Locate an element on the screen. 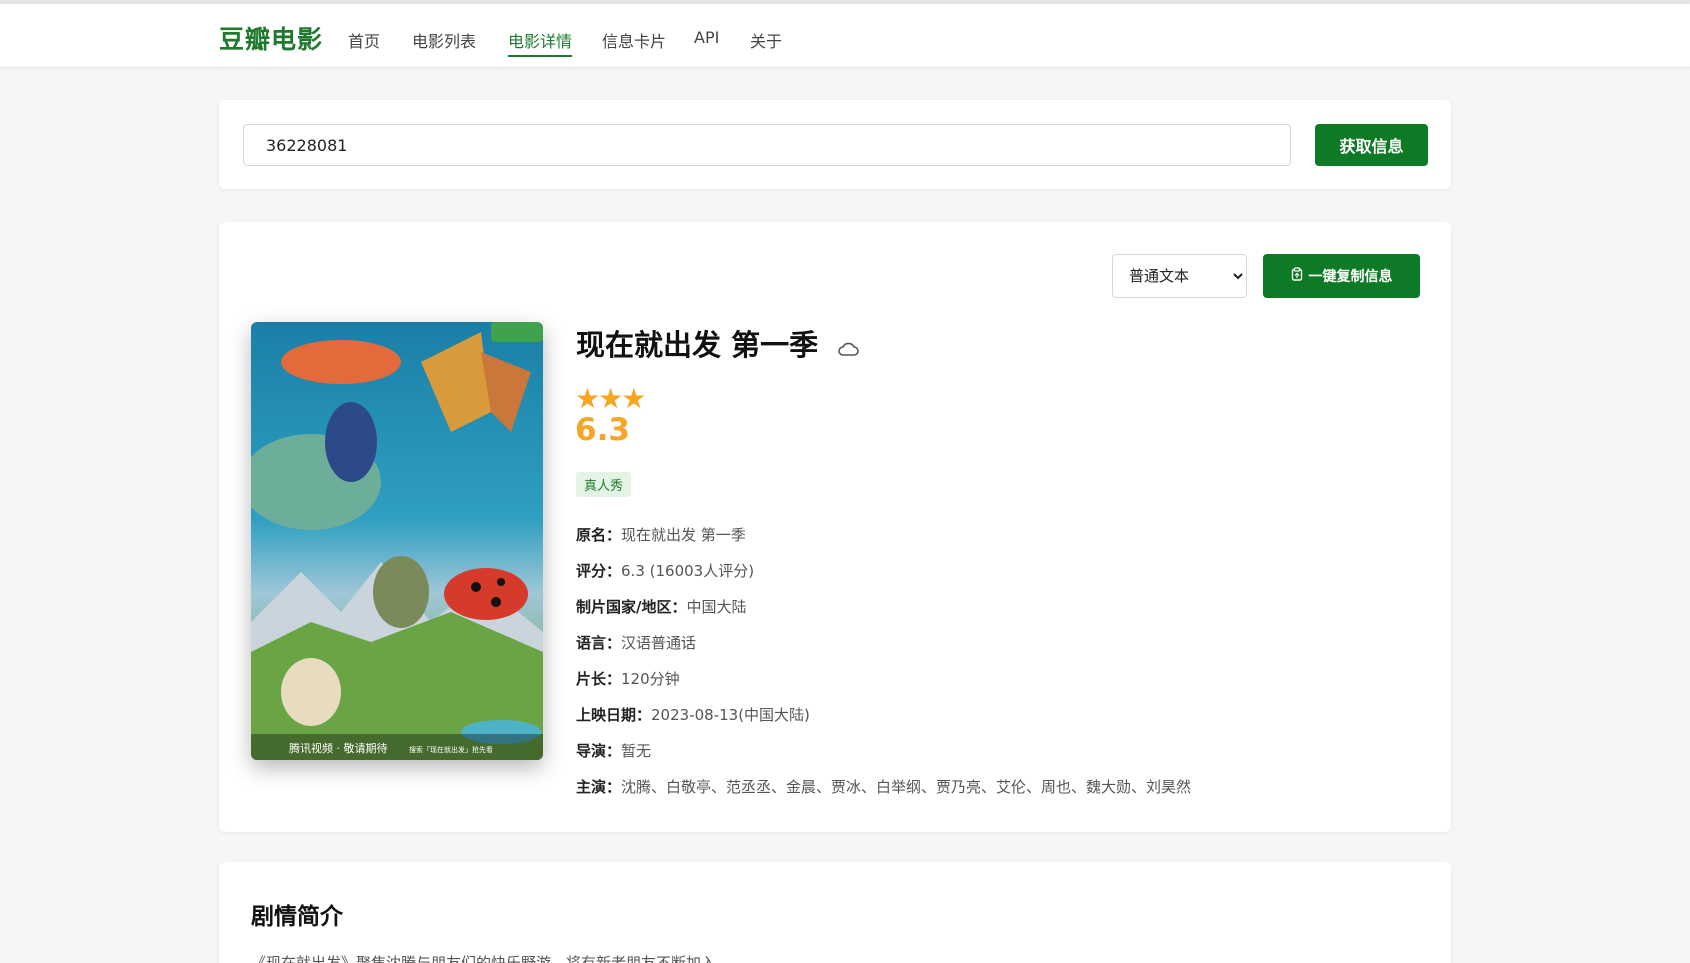  movie-id-input is located at coordinates (767, 145).